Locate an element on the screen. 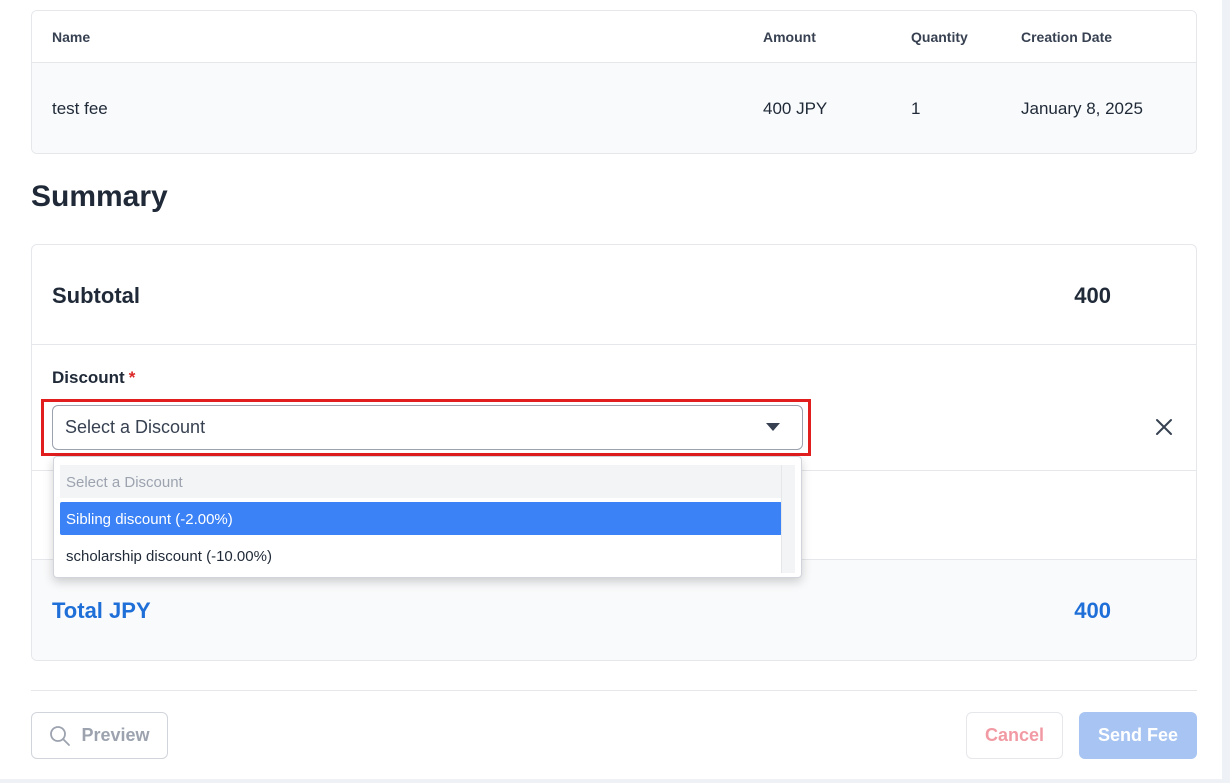  cancel-button: Cancel is located at coordinates (1014, 735).